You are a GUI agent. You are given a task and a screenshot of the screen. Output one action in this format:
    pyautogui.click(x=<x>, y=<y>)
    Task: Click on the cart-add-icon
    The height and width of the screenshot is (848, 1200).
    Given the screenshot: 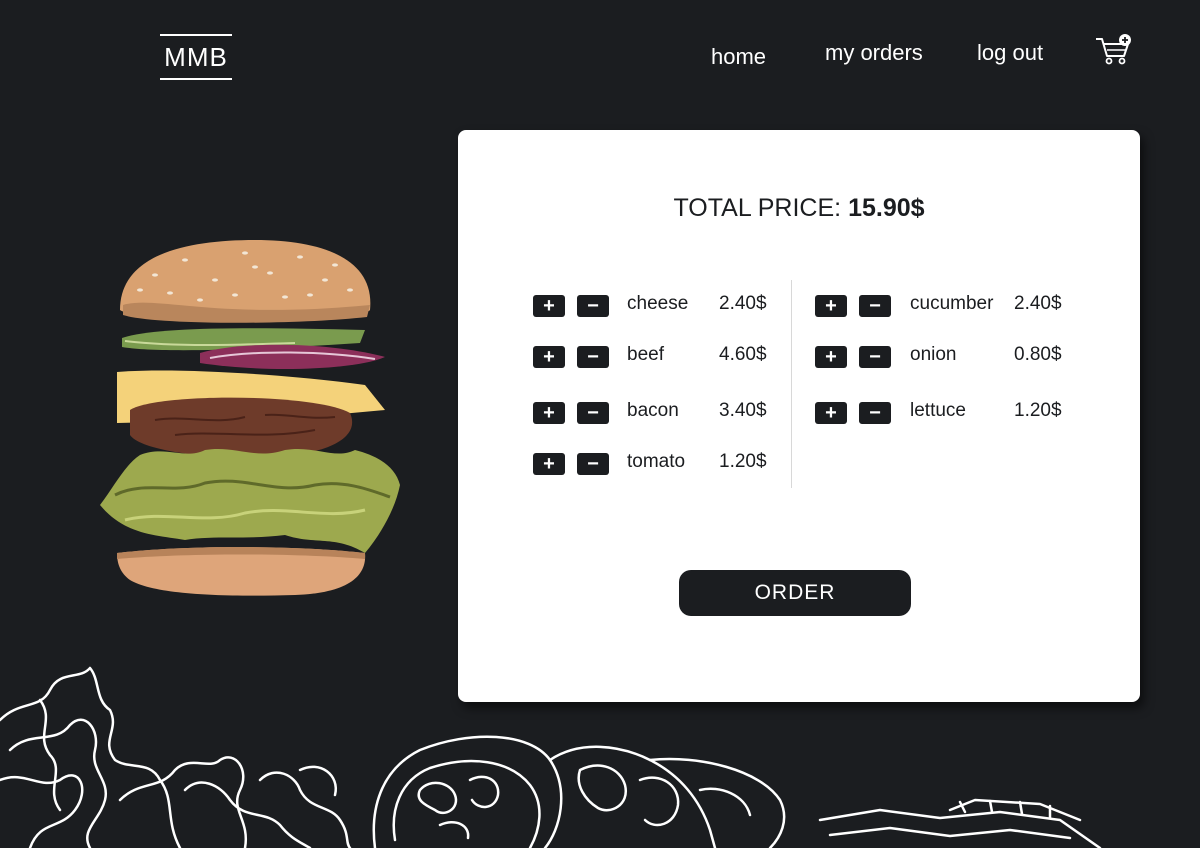 What is the action you would take?
    pyautogui.click(x=1114, y=50)
    